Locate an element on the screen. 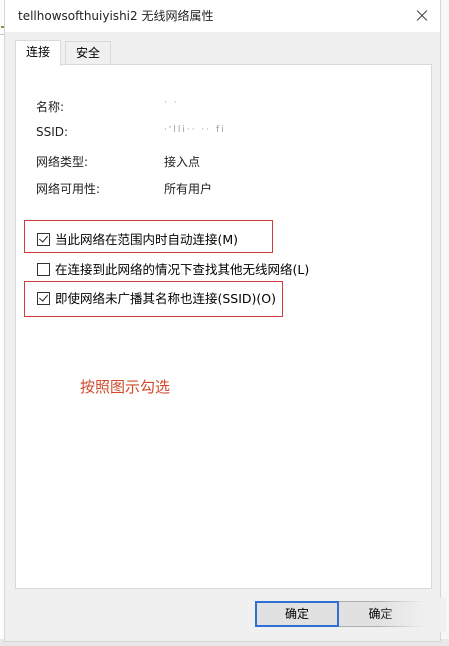 This screenshot has height=646, width=449. look-other-networks-checkbox is located at coordinates (43, 269).